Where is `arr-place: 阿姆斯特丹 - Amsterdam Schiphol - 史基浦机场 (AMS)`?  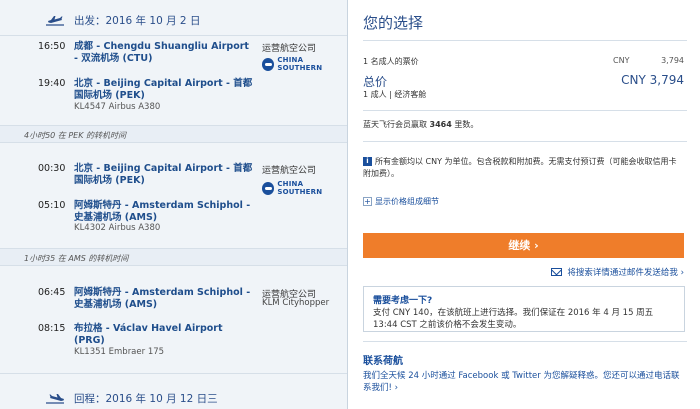
arr-place: 阿姆斯特丹 - Amsterdam Schiphol - 史基浦机场 (AMS) is located at coordinates (162, 211).